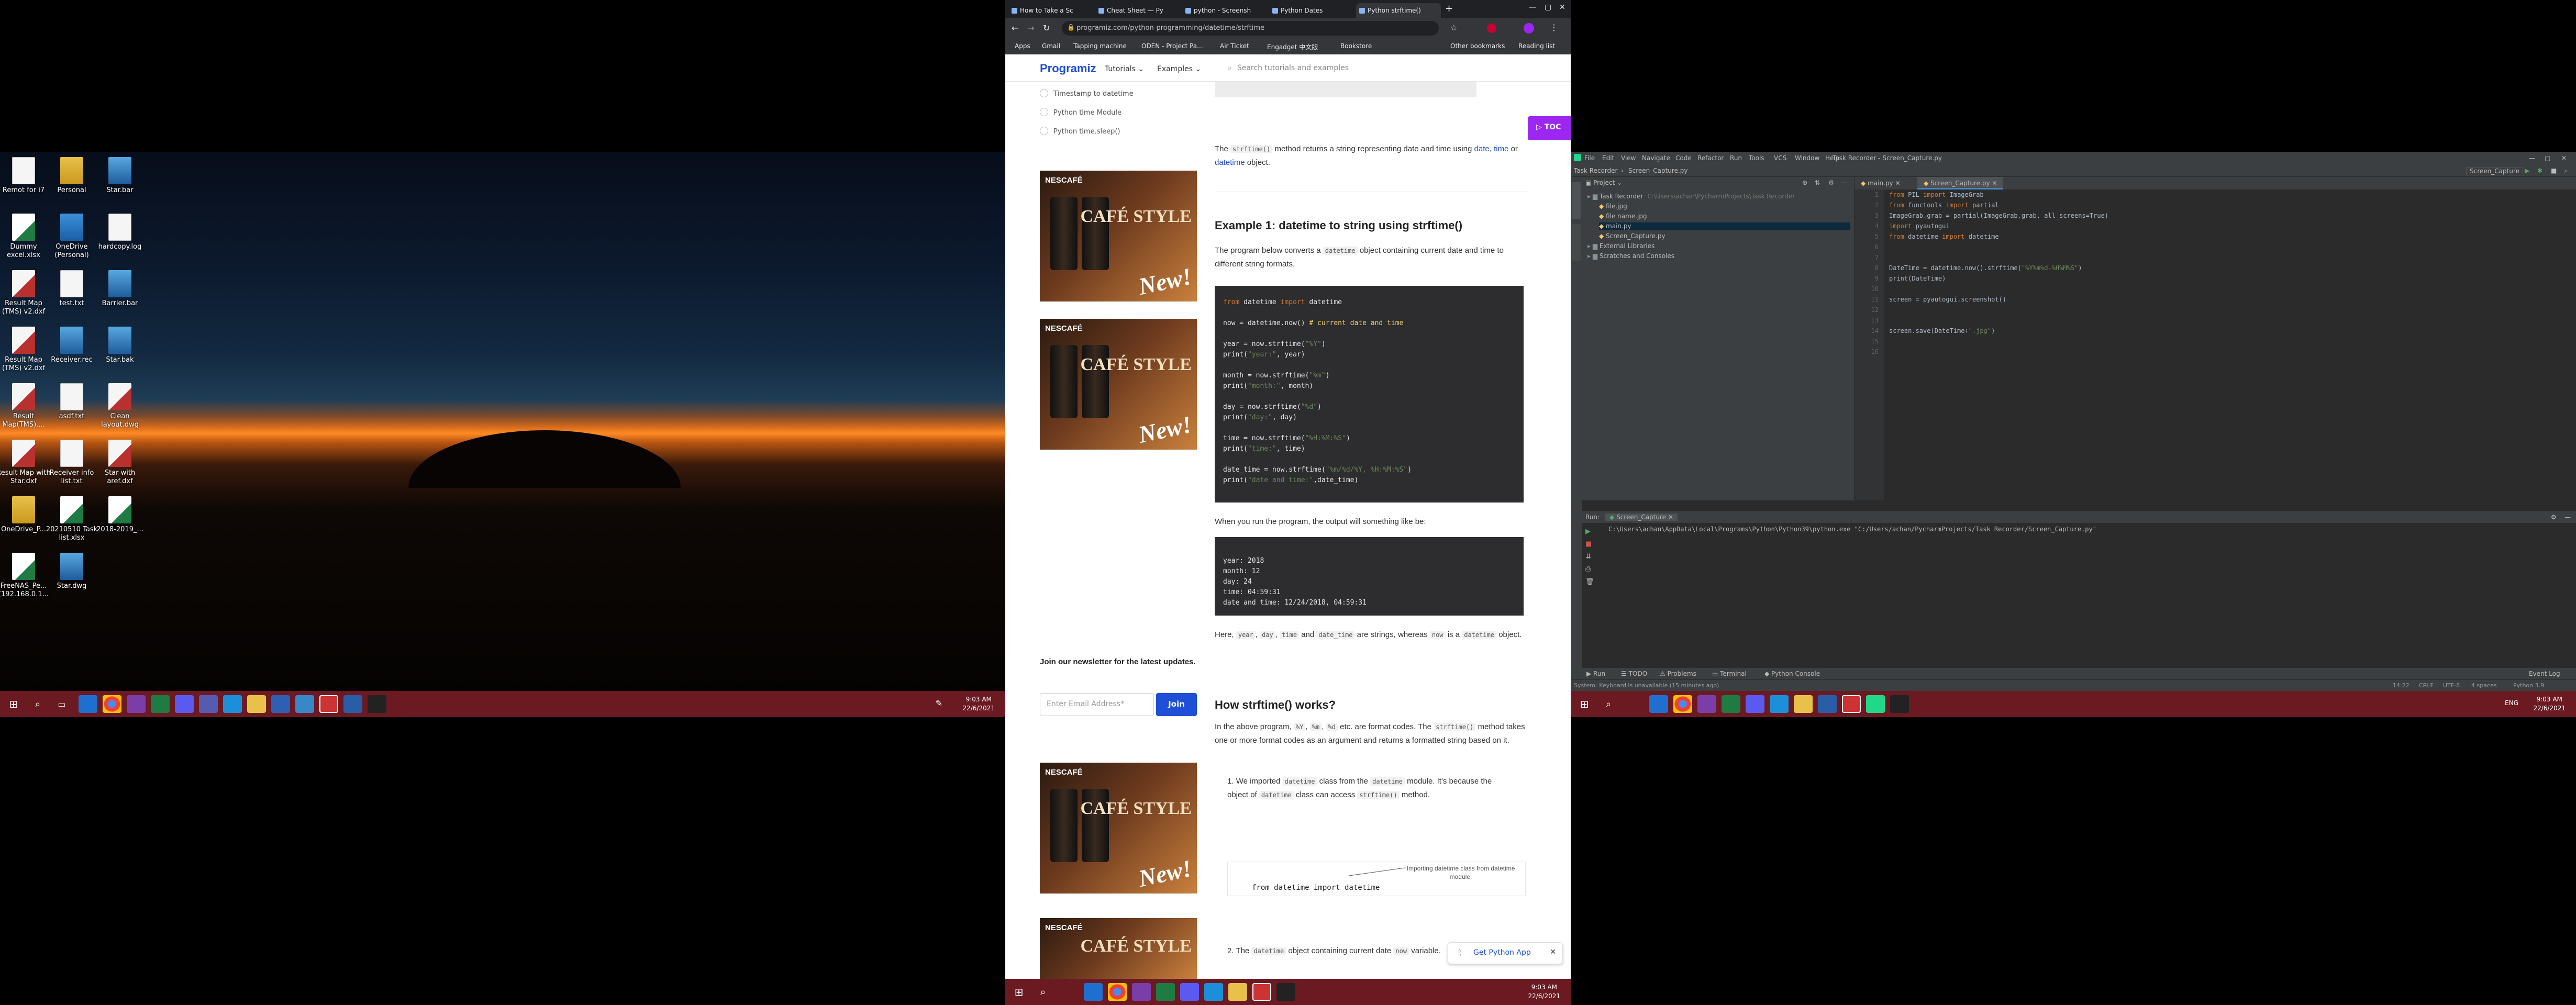 This screenshot has height=1005, width=2576. I want to click on bookmark-bookstore: Bookstore, so click(1356, 46).